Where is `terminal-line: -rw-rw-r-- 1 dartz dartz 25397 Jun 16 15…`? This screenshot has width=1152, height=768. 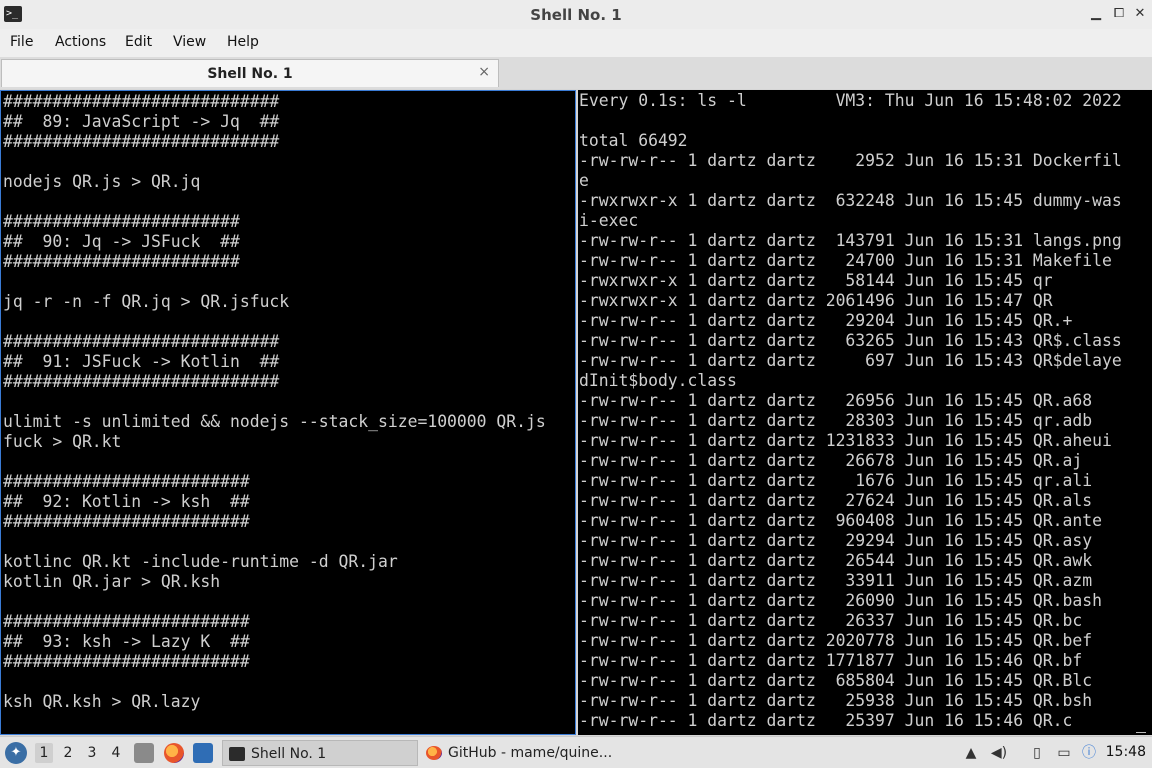
terminal-line: -rw-rw-r-- 1 dartz dartz 25397 Jun 16 15… is located at coordinates (826, 720).